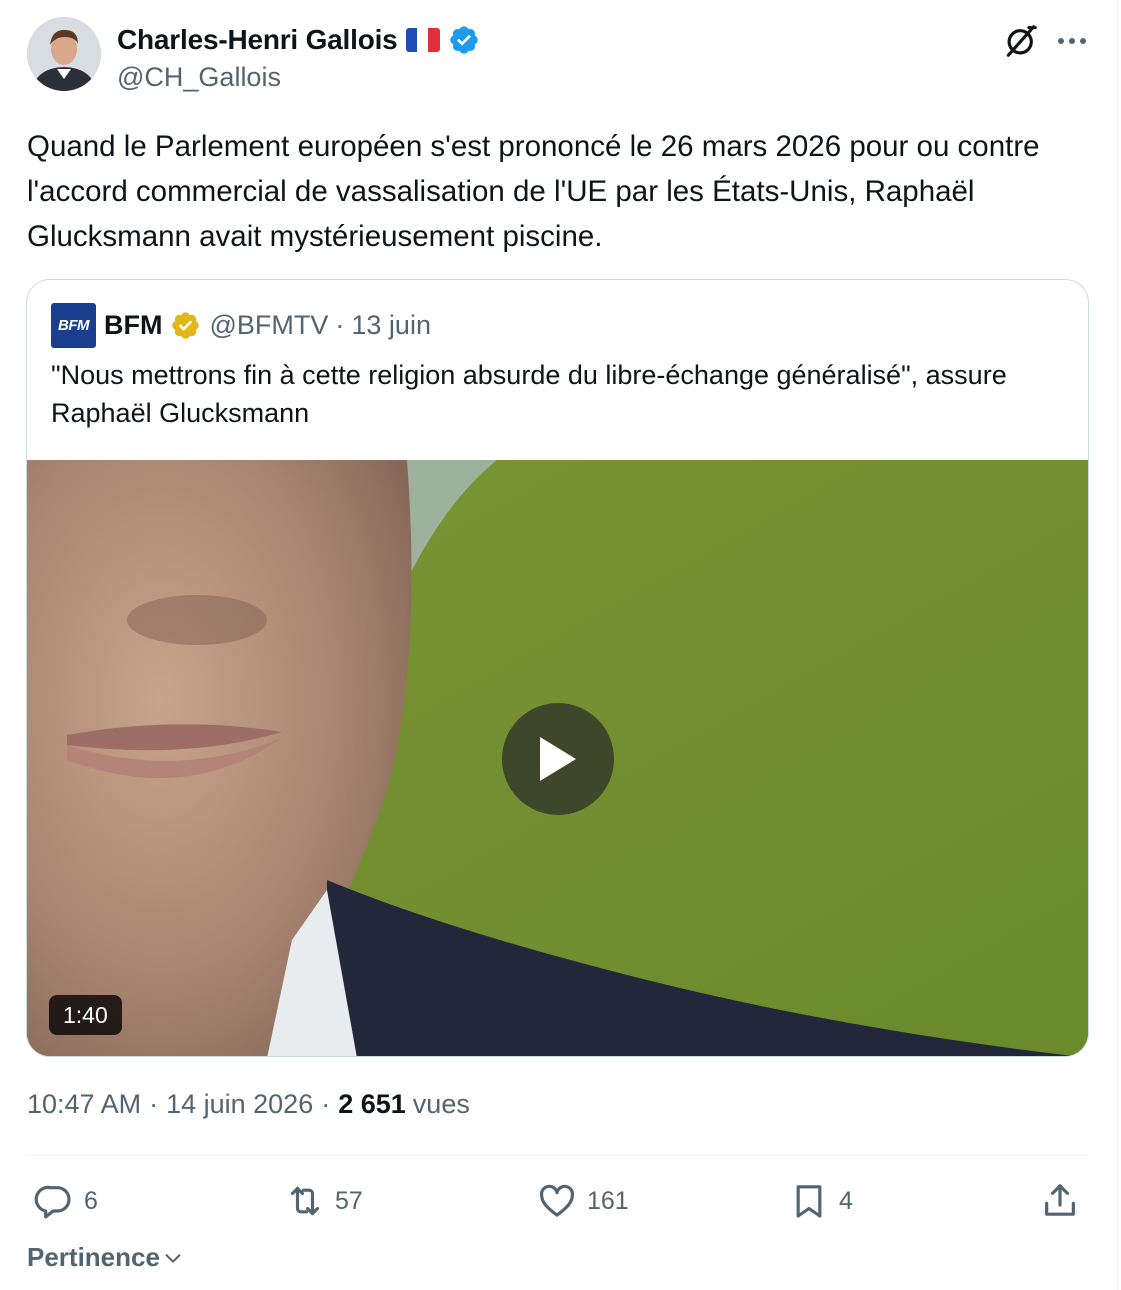 The image size is (1121, 1290). Describe the element at coordinates (173, 1258) in the screenshot. I see `chevron-down-icon` at that location.